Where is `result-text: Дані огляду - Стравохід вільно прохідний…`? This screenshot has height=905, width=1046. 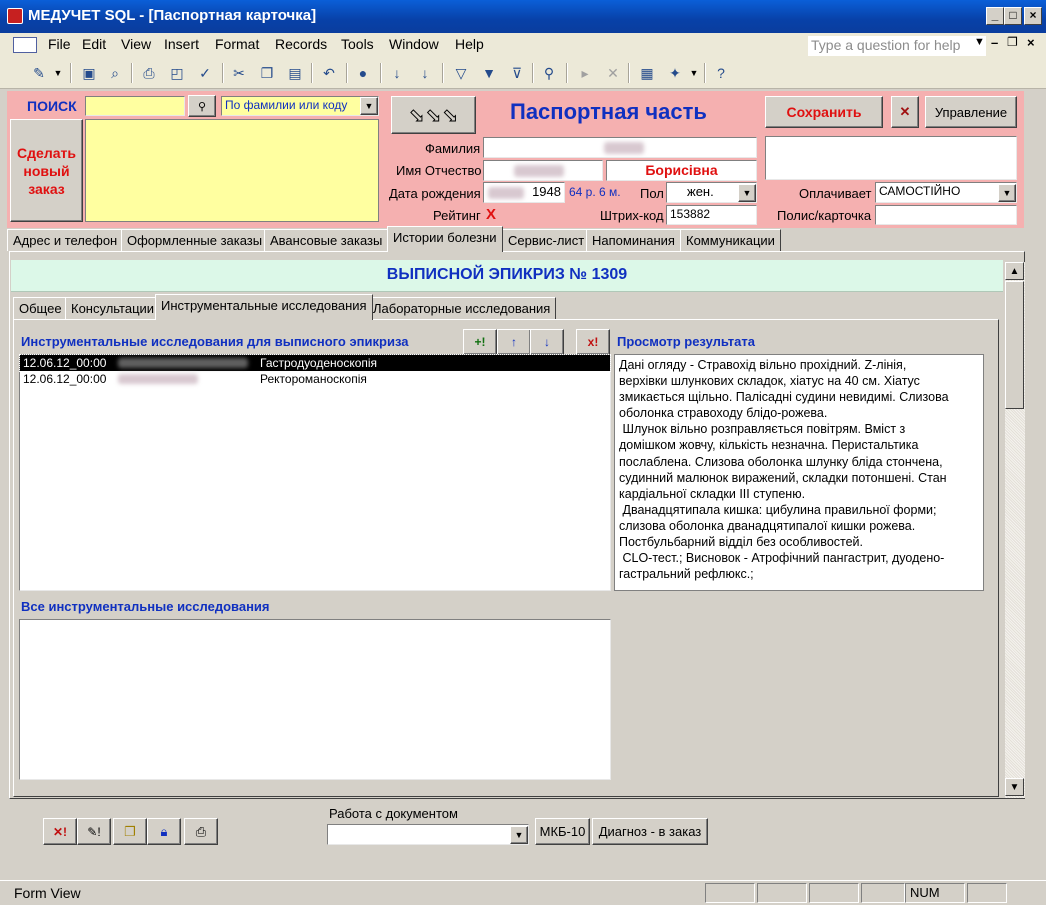
result-text: Дані огляду - Стравохід вільно прохідний… is located at coordinates (799, 472).